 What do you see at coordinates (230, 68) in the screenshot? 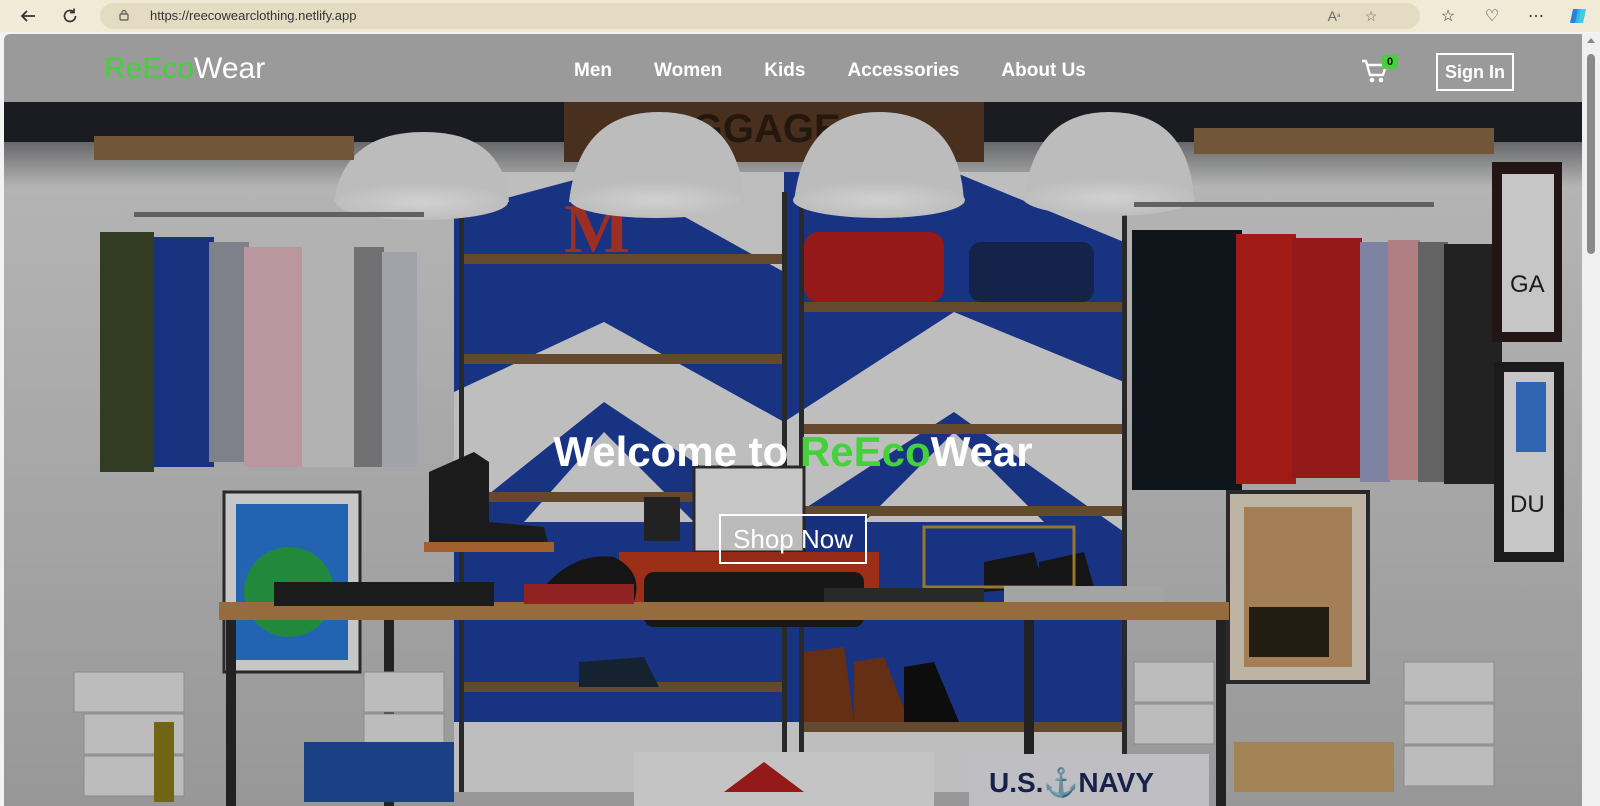
I see `logo-part-white: Wear` at bounding box center [230, 68].